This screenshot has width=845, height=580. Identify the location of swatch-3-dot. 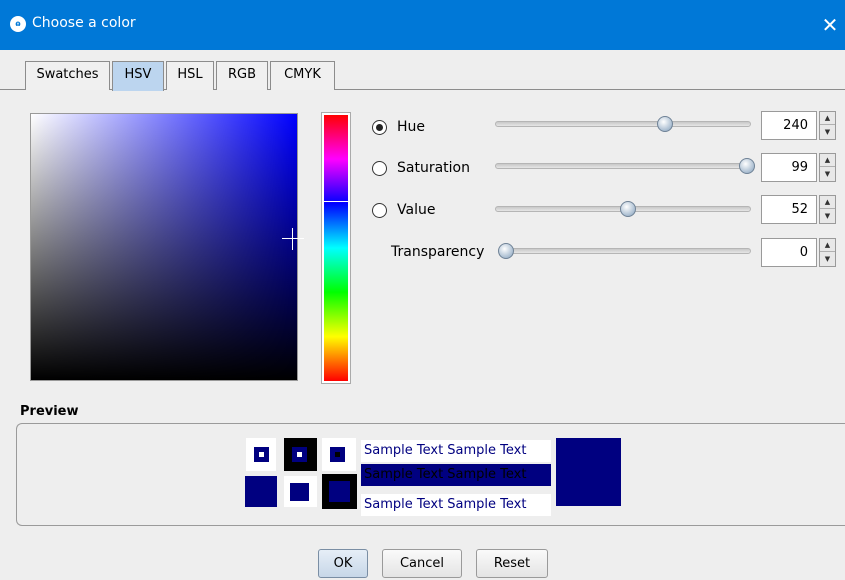
(337, 454).